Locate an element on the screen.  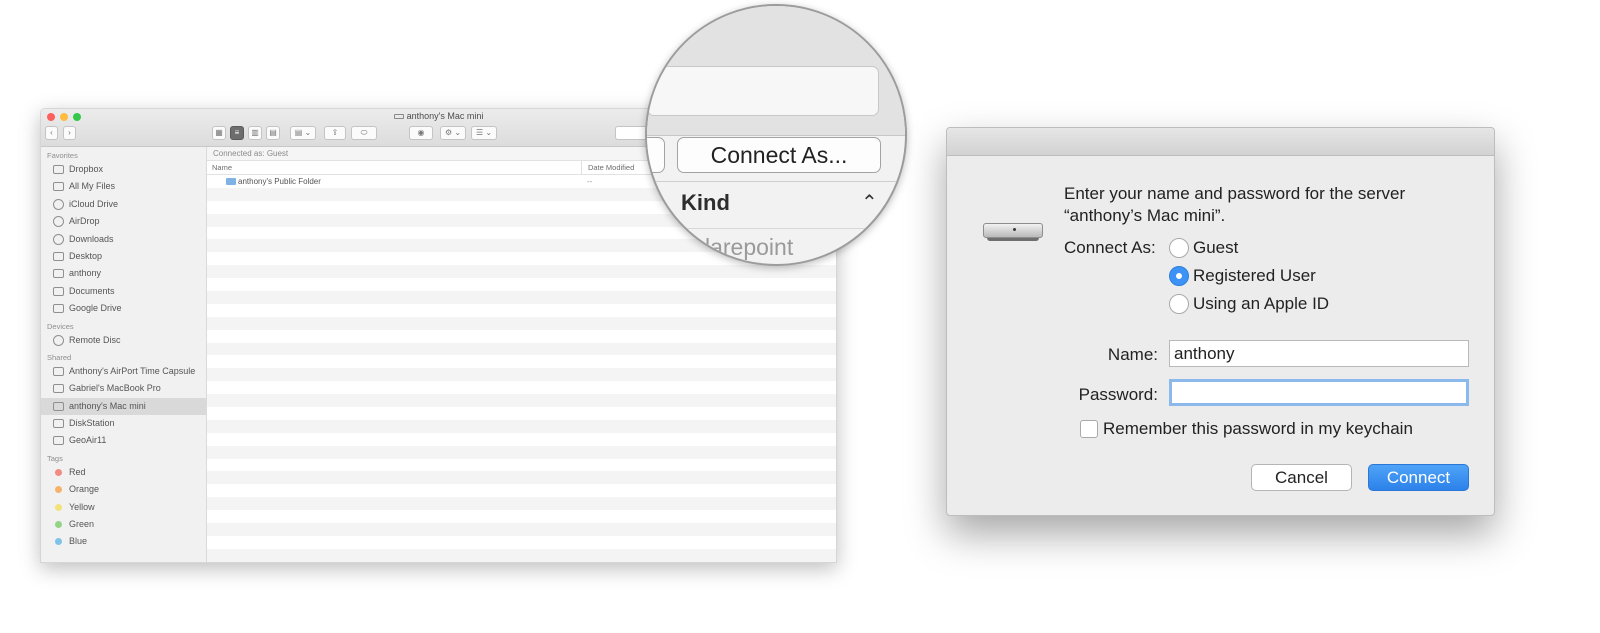
remember-password-label: Remember this password in my keychain is located at coordinates (1258, 429).